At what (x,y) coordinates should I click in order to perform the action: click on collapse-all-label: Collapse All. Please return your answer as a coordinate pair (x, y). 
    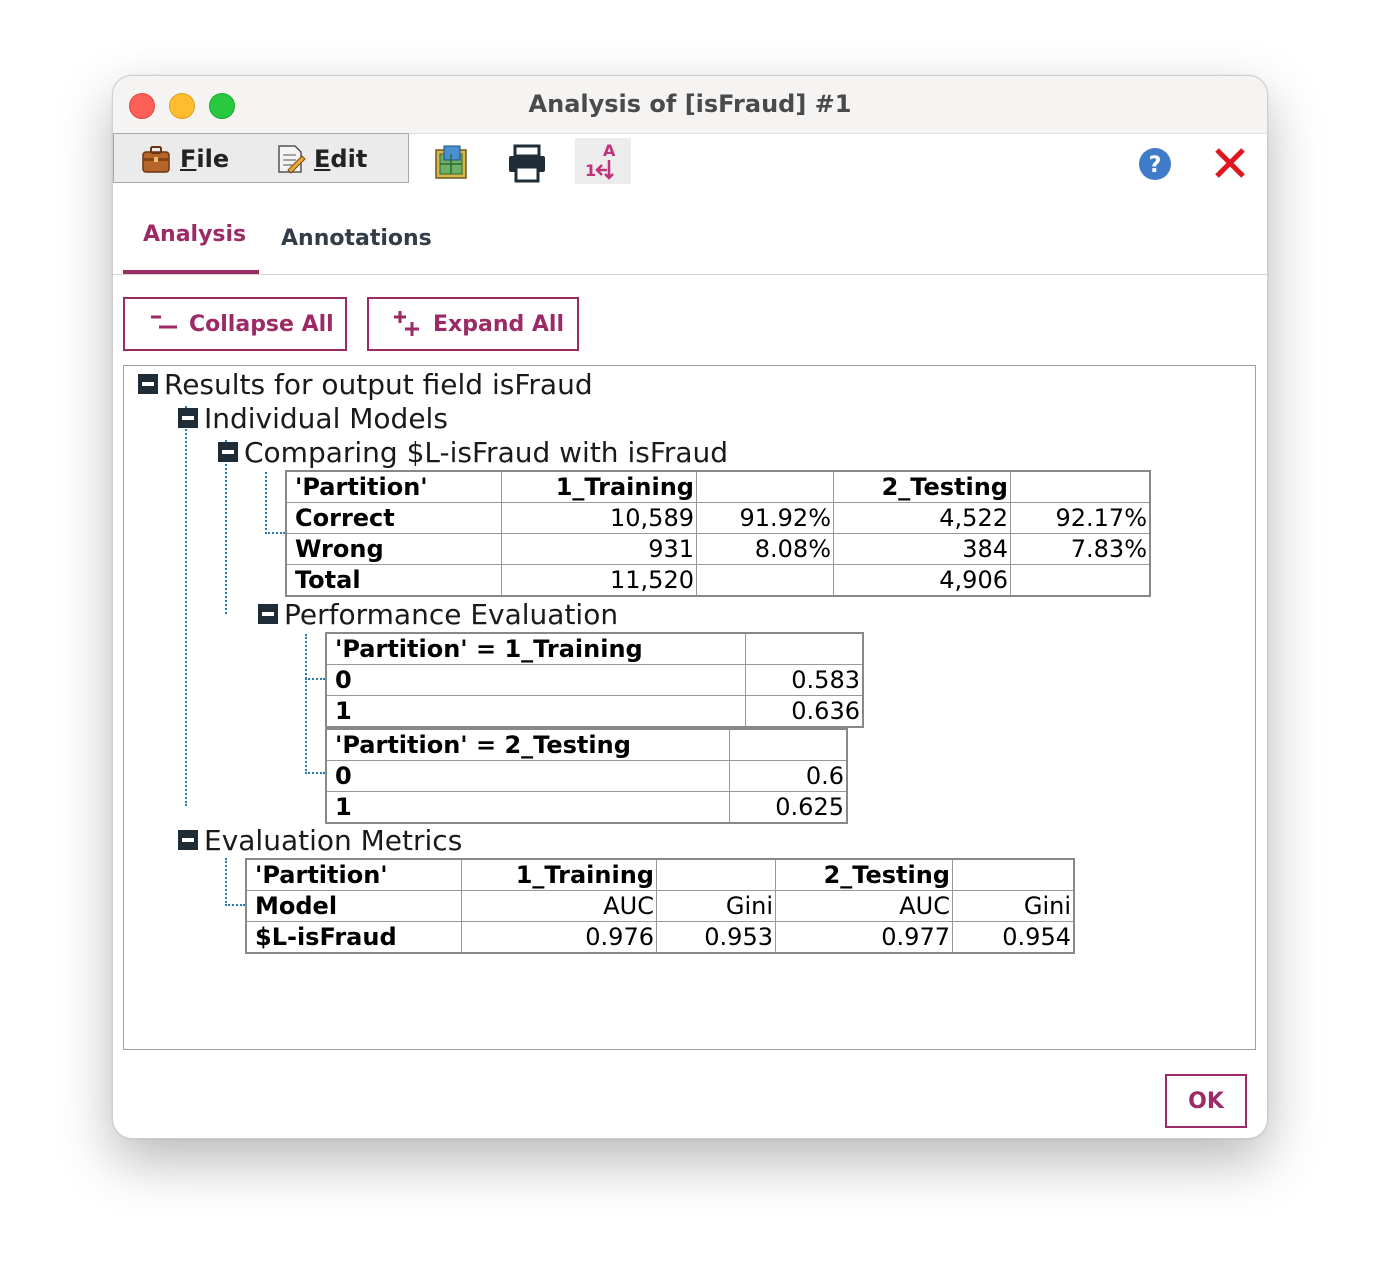
    Looking at the image, I should click on (261, 324).